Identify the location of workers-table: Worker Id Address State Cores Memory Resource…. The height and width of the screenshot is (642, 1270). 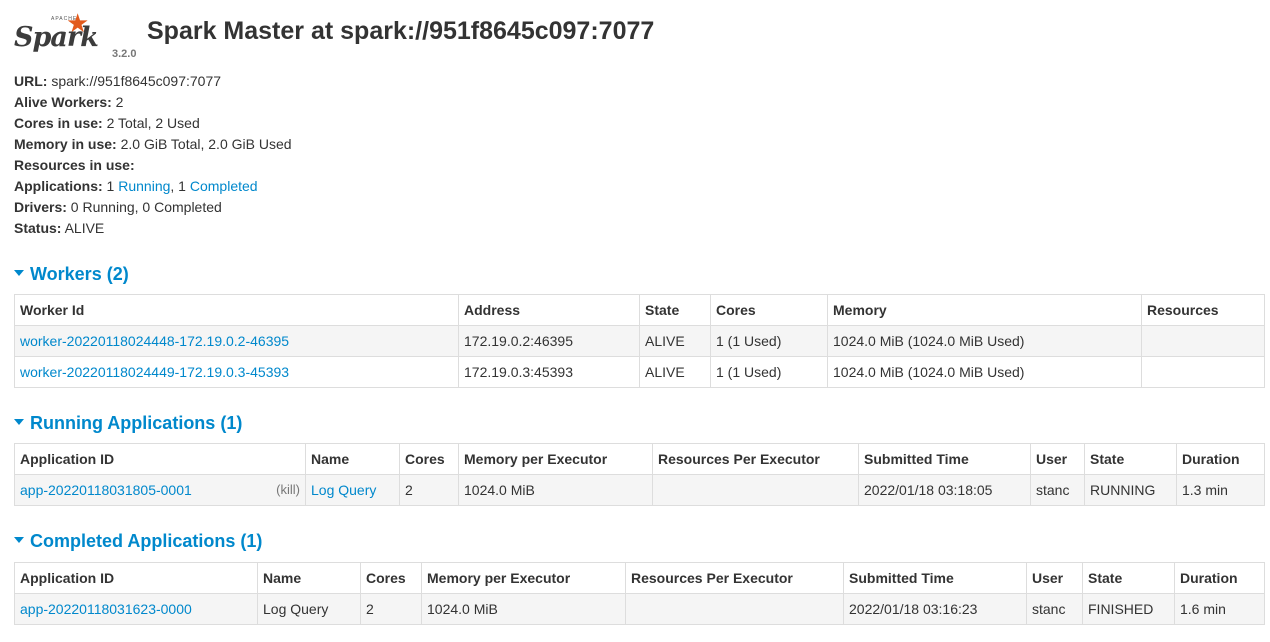
(639, 341).